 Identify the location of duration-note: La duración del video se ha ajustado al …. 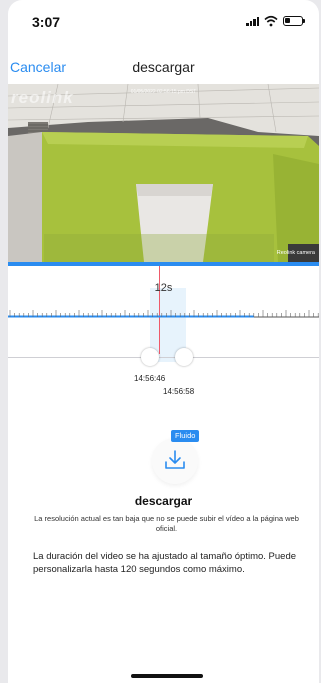
(165, 563).